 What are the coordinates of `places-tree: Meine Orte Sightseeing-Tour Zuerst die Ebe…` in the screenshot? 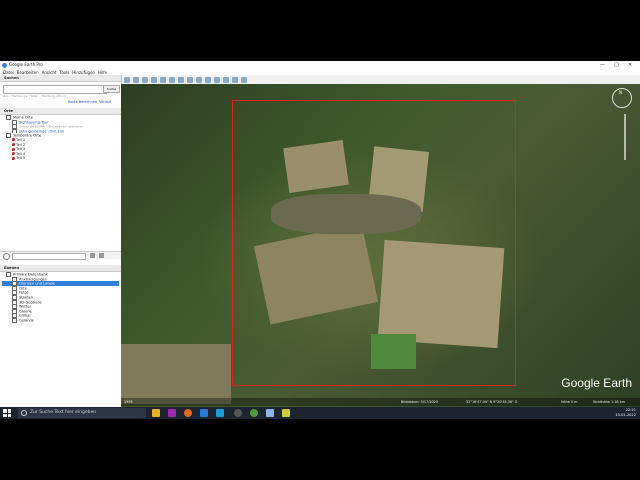 It's located at (60, 138).